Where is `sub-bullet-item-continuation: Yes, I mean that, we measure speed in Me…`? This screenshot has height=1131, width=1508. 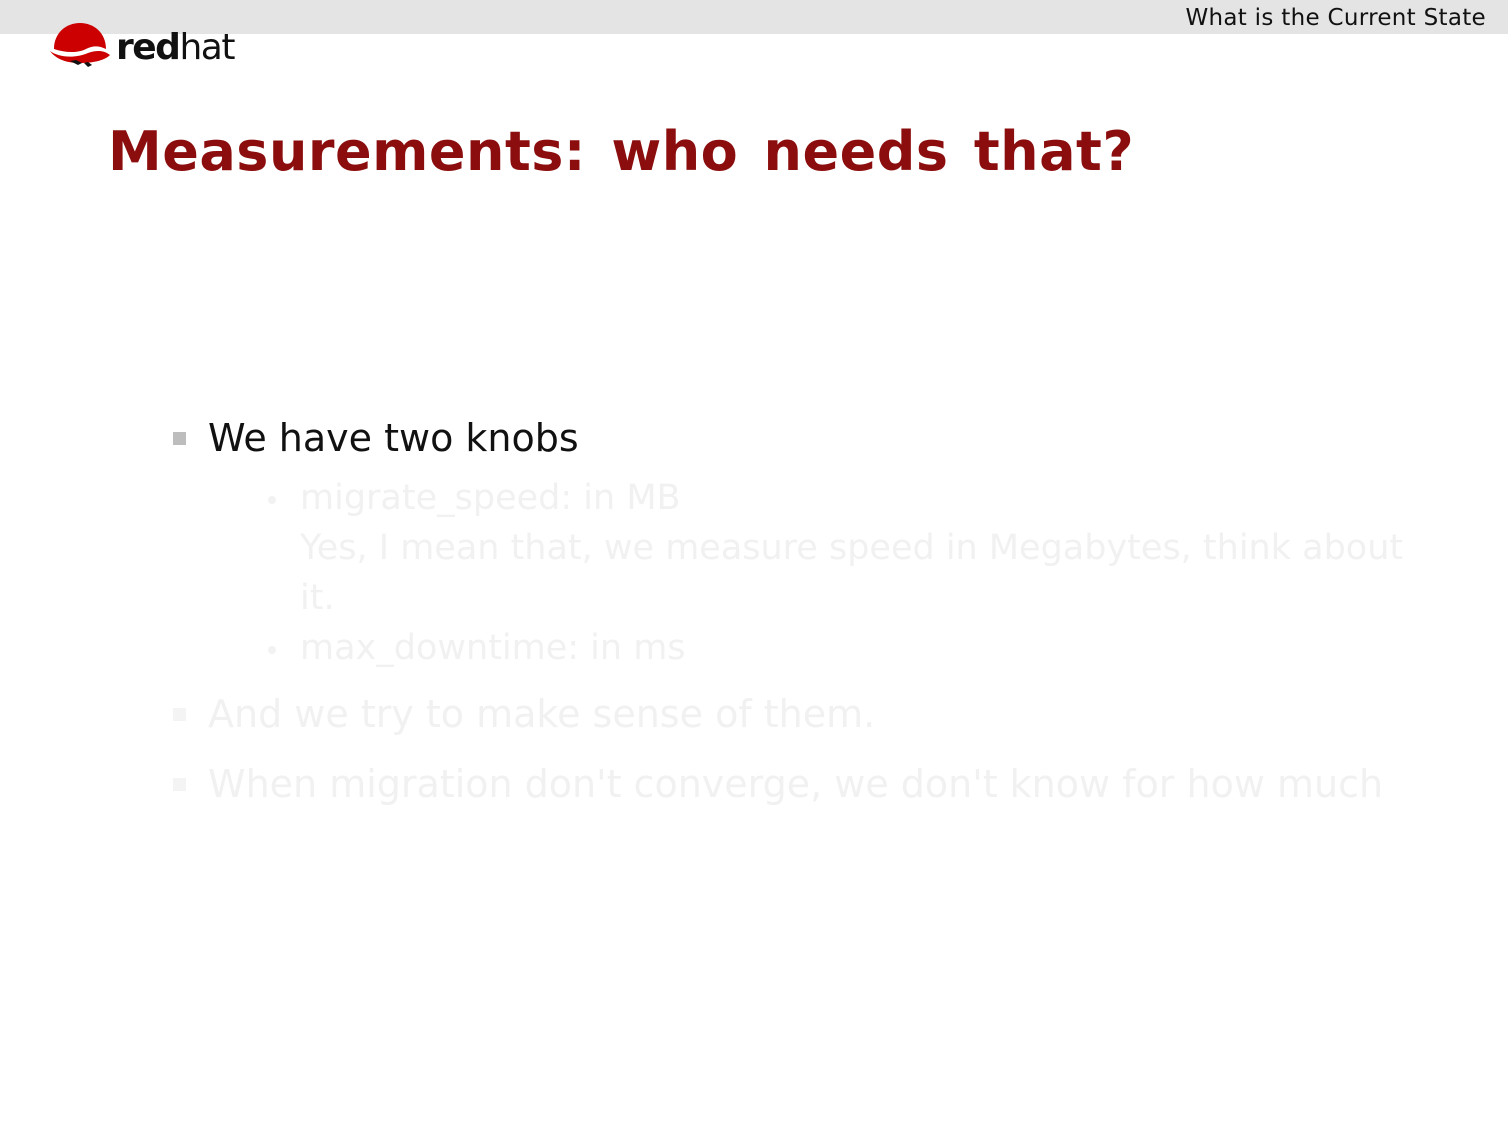
sub-bullet-item-continuation: Yes, I mean that, we measure speed in Me… is located at coordinates (852, 548).